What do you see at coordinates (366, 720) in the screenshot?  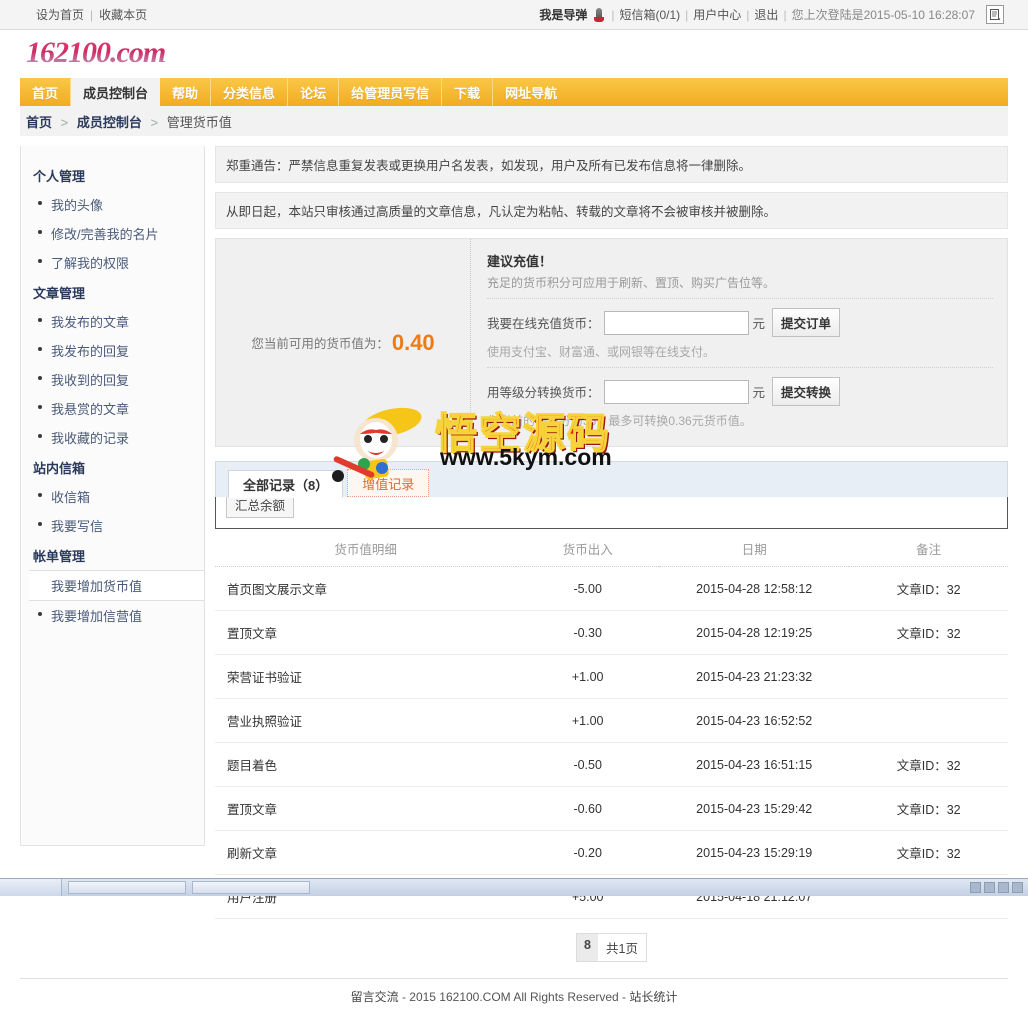 I see `cell-detail: 营业执照验证` at bounding box center [366, 720].